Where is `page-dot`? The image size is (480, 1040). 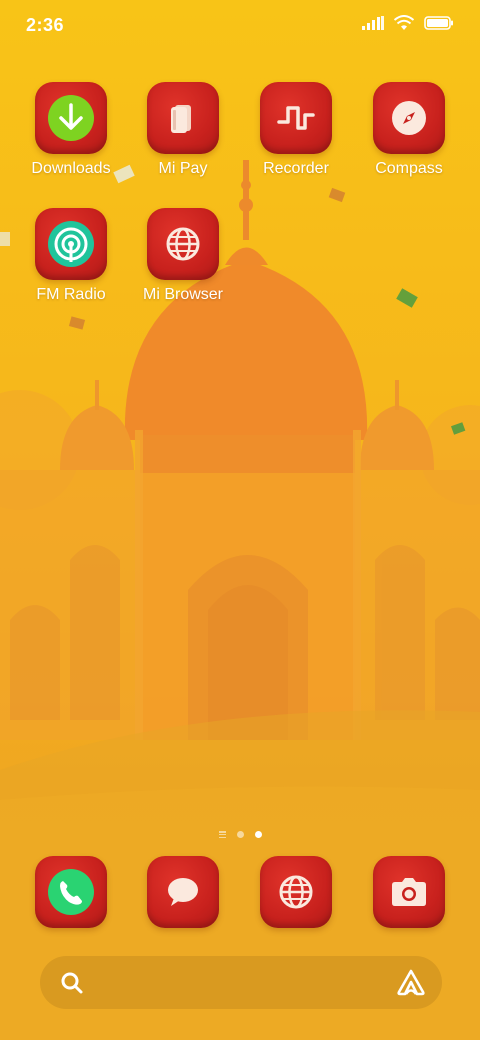 page-dot is located at coordinates (240, 834).